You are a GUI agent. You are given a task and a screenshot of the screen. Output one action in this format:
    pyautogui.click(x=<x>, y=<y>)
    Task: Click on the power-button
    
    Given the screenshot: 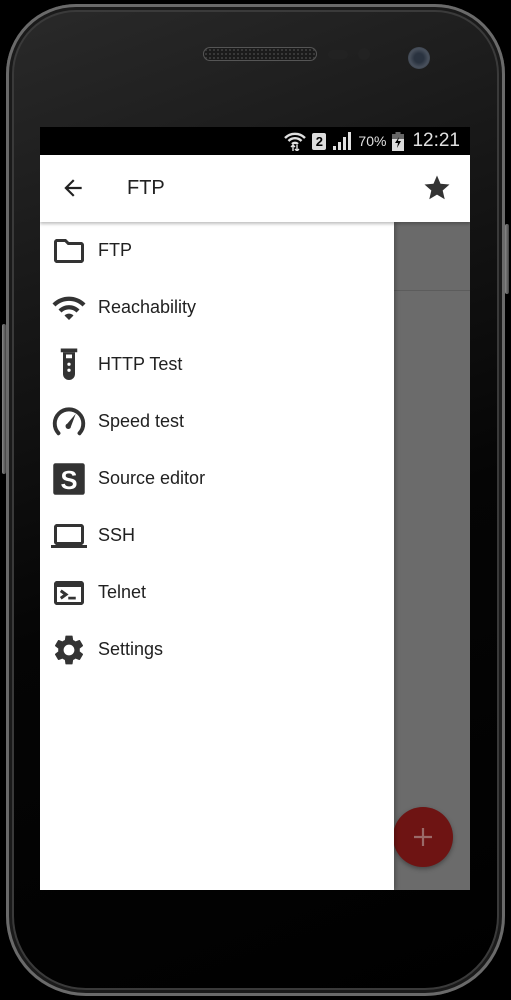 What is the action you would take?
    pyautogui.click(x=507, y=259)
    